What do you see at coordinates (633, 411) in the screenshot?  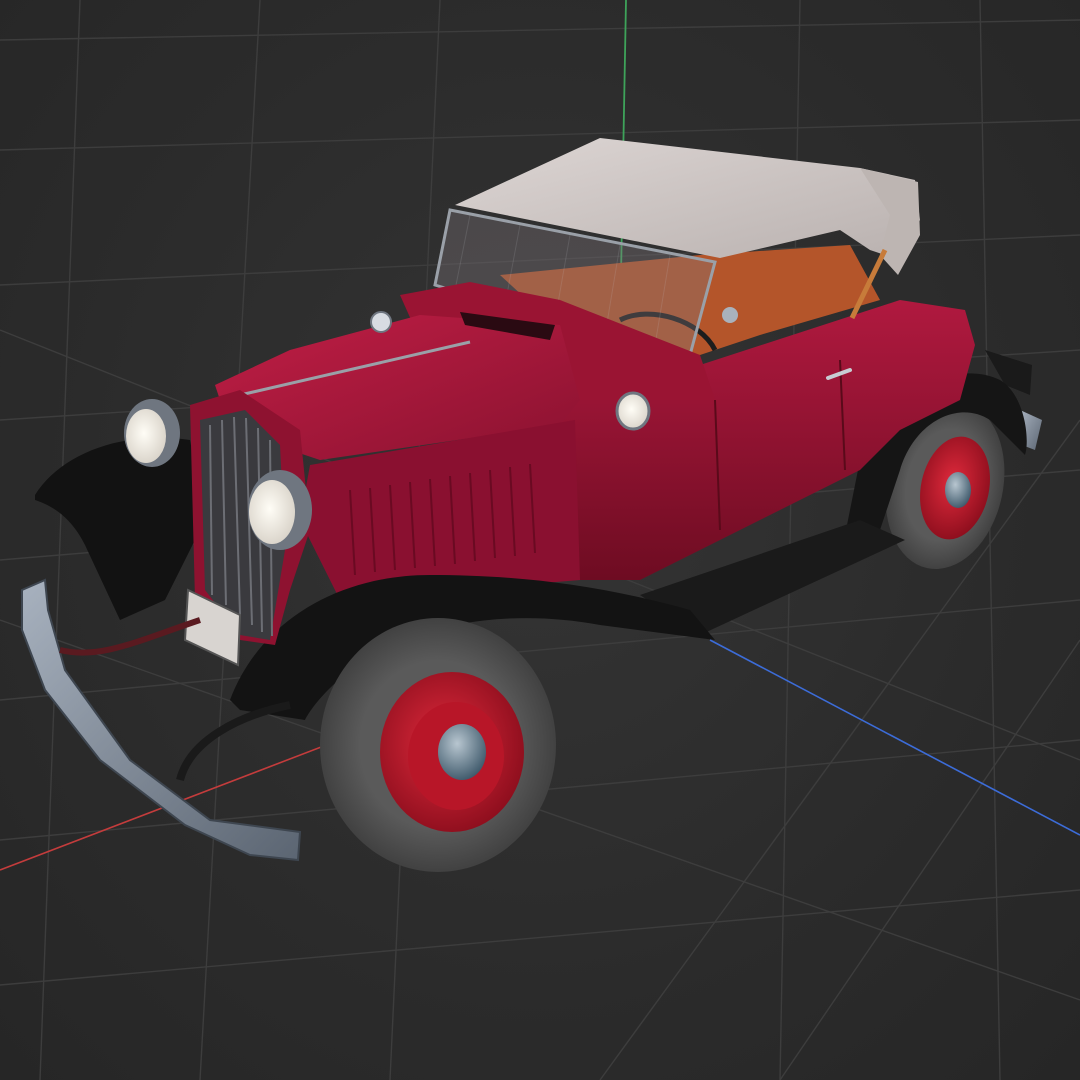 I see `cowl-lamp` at bounding box center [633, 411].